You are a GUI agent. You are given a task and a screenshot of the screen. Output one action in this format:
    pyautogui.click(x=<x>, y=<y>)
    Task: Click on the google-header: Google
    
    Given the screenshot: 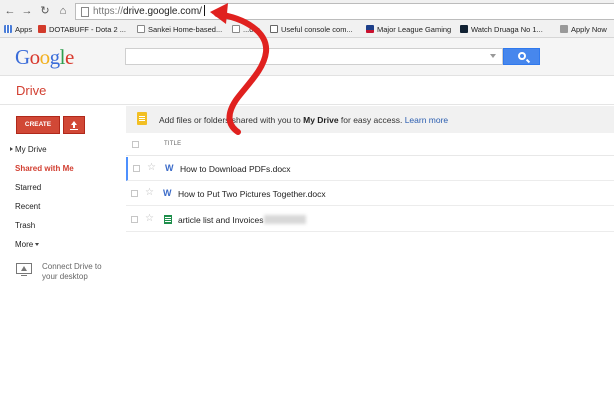 What is the action you would take?
    pyautogui.click(x=307, y=57)
    